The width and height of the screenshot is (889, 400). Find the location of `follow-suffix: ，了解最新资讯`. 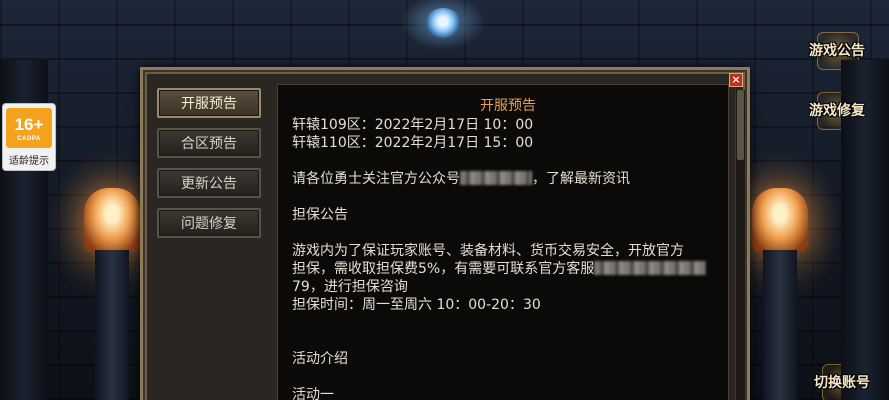

follow-suffix: ，了解最新资讯 is located at coordinates (581, 179).